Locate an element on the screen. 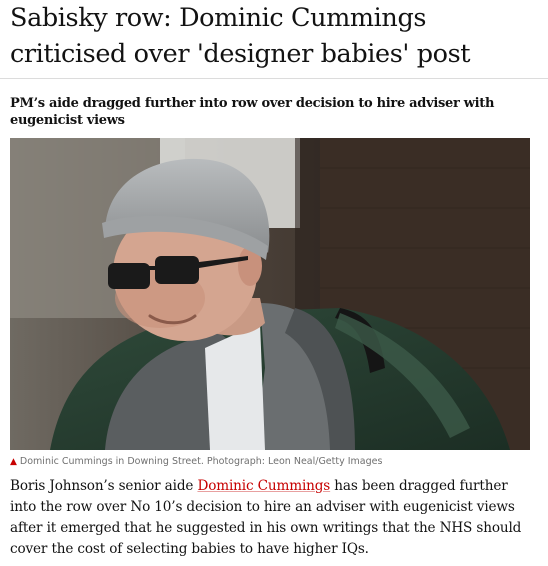 The width and height of the screenshot is (548, 566). dominic-cummings-link: Dominic Cummings is located at coordinates (263, 486).